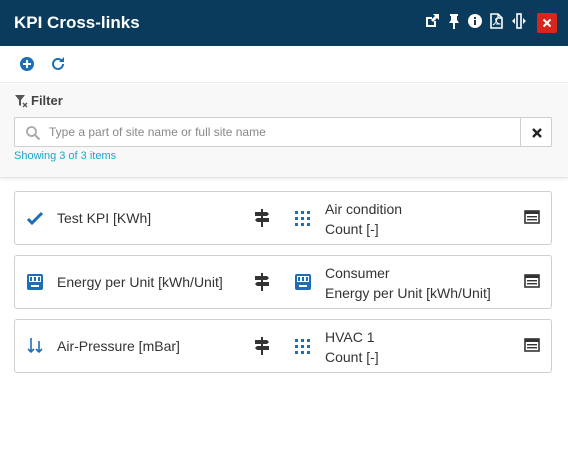 This screenshot has height=459, width=568. What do you see at coordinates (104, 218) in the screenshot?
I see `kpi-label: Test KPI [KWh]` at bounding box center [104, 218].